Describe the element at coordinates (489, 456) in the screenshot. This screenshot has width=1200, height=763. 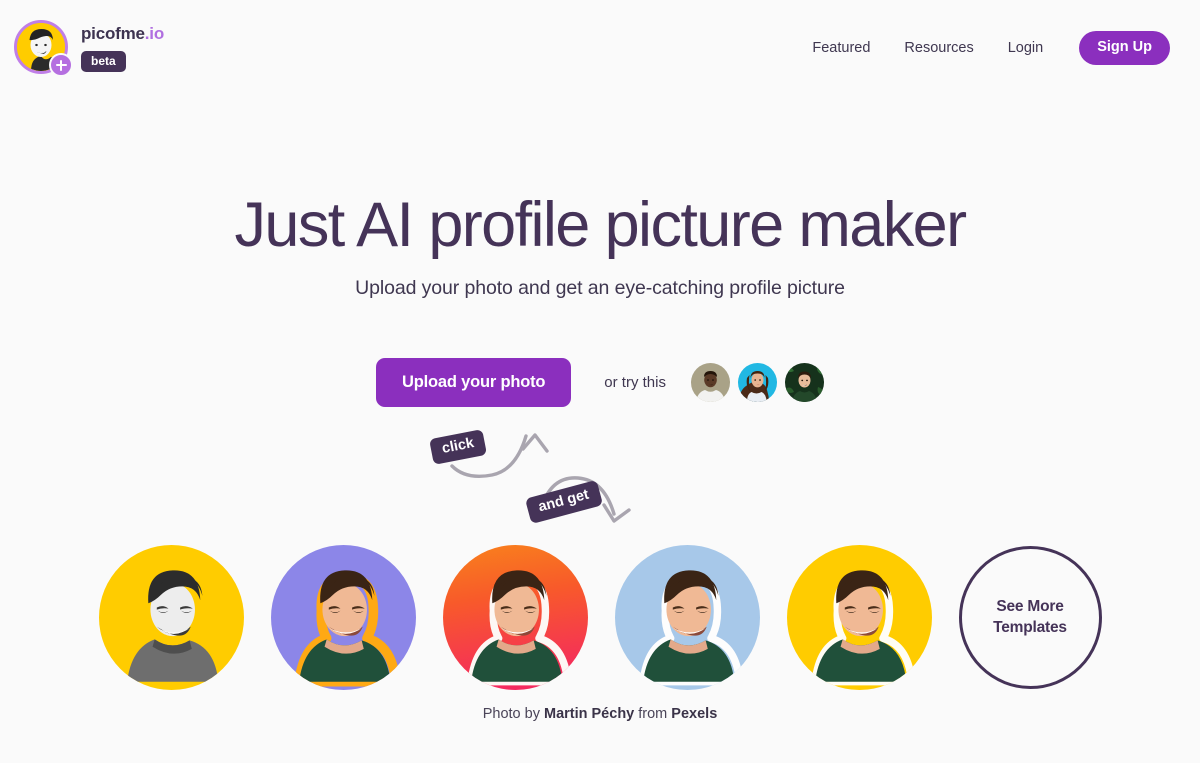
I see `click-arrow-curve` at that location.